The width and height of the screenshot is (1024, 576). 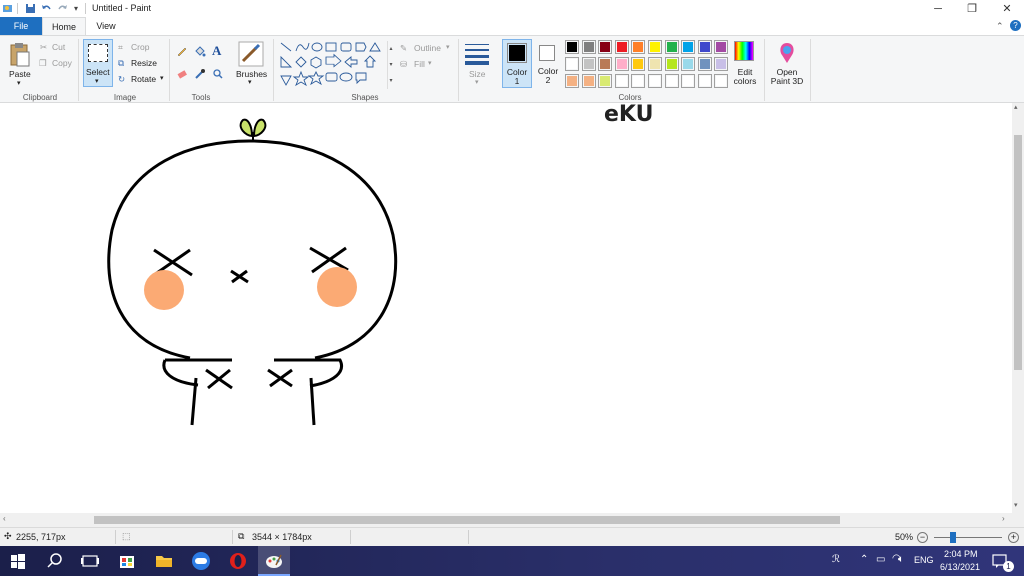 What do you see at coordinates (201, 561) in the screenshot?
I see `zalo-app-icon` at bounding box center [201, 561].